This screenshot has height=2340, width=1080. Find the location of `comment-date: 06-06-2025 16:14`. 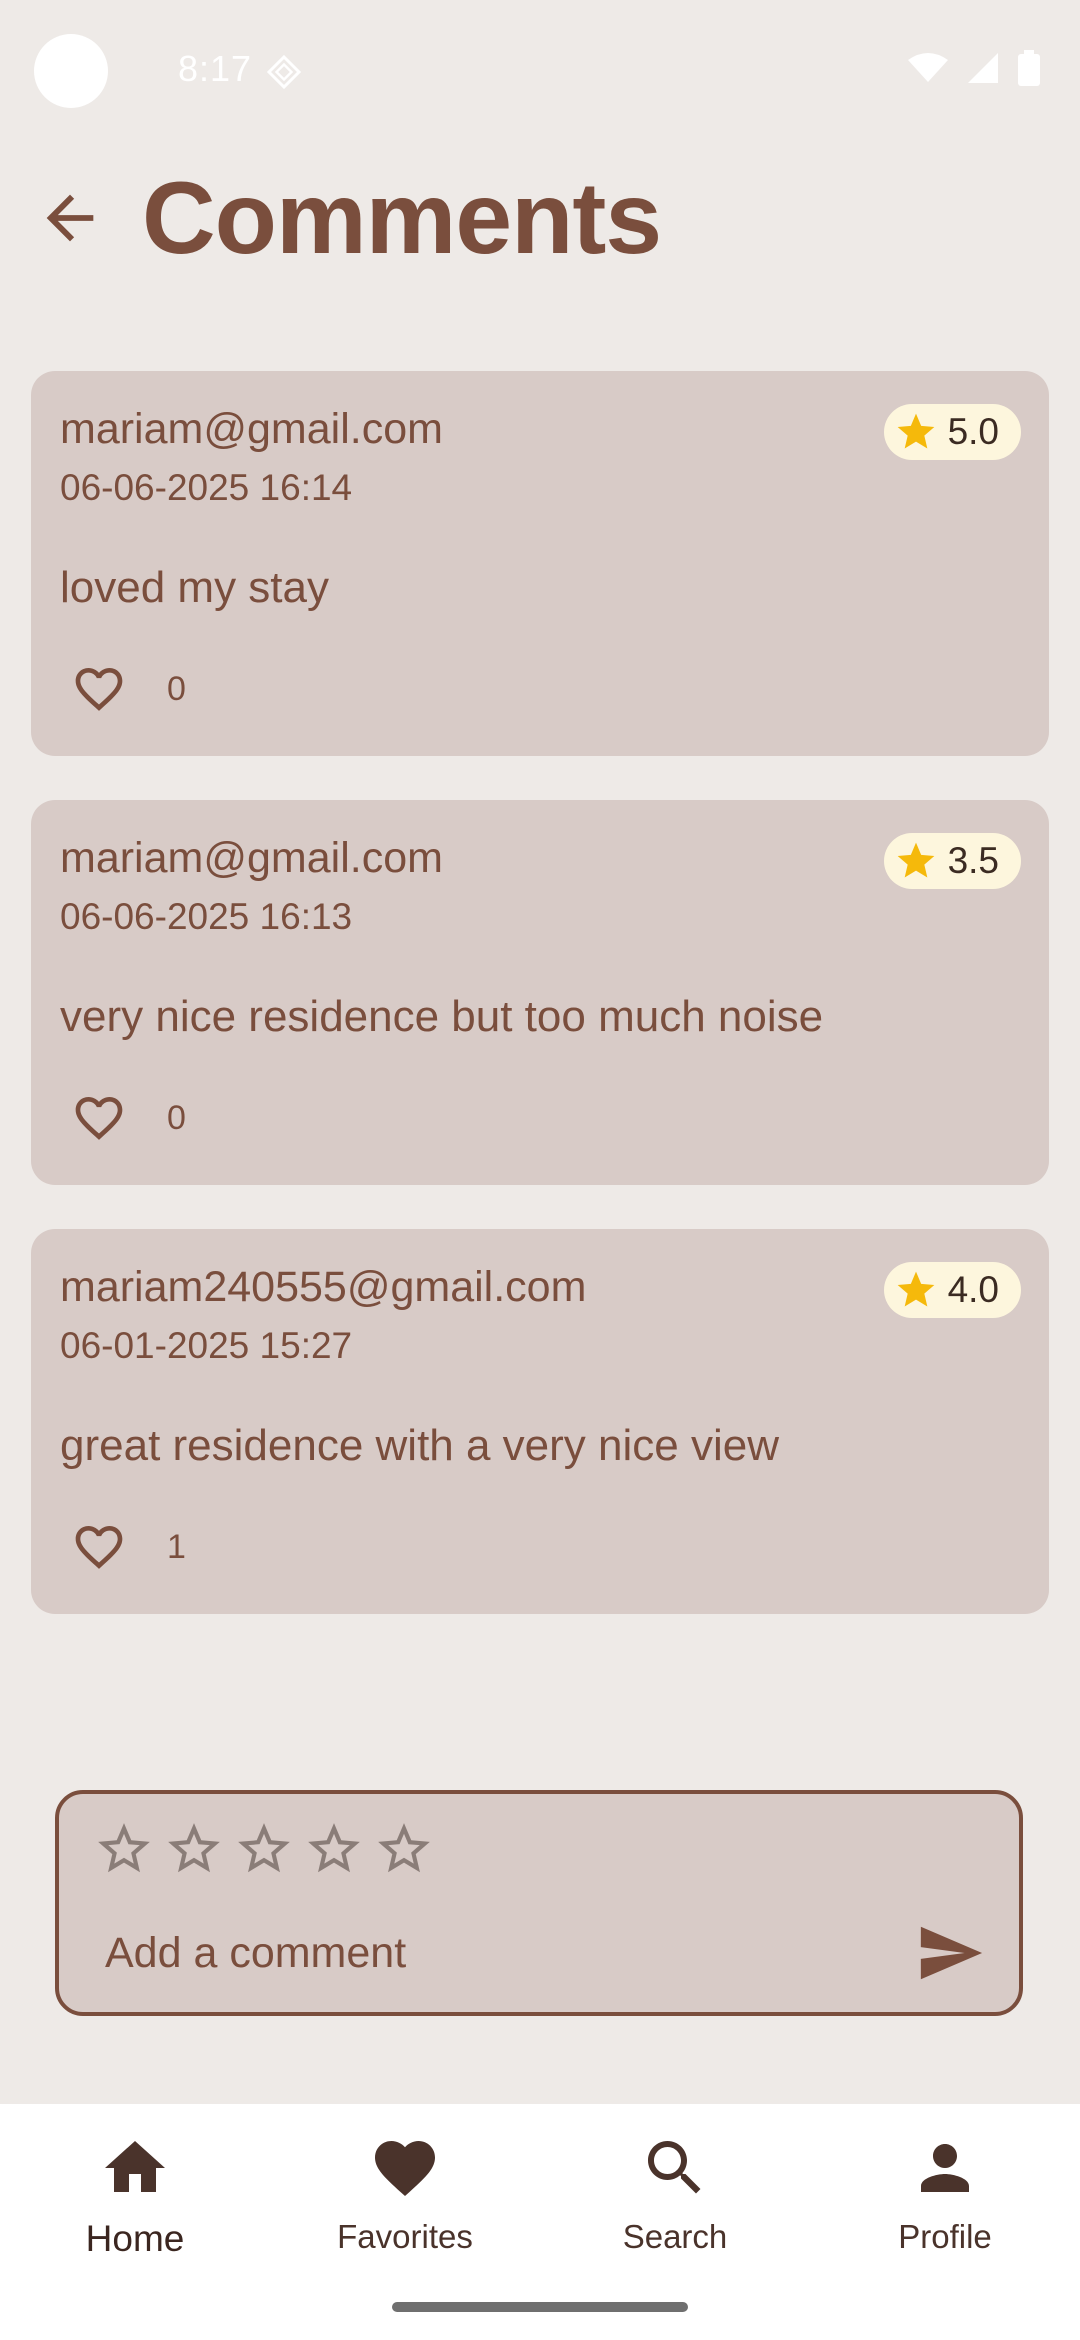

comment-date: 06-06-2025 16:14 is located at coordinates (206, 487).